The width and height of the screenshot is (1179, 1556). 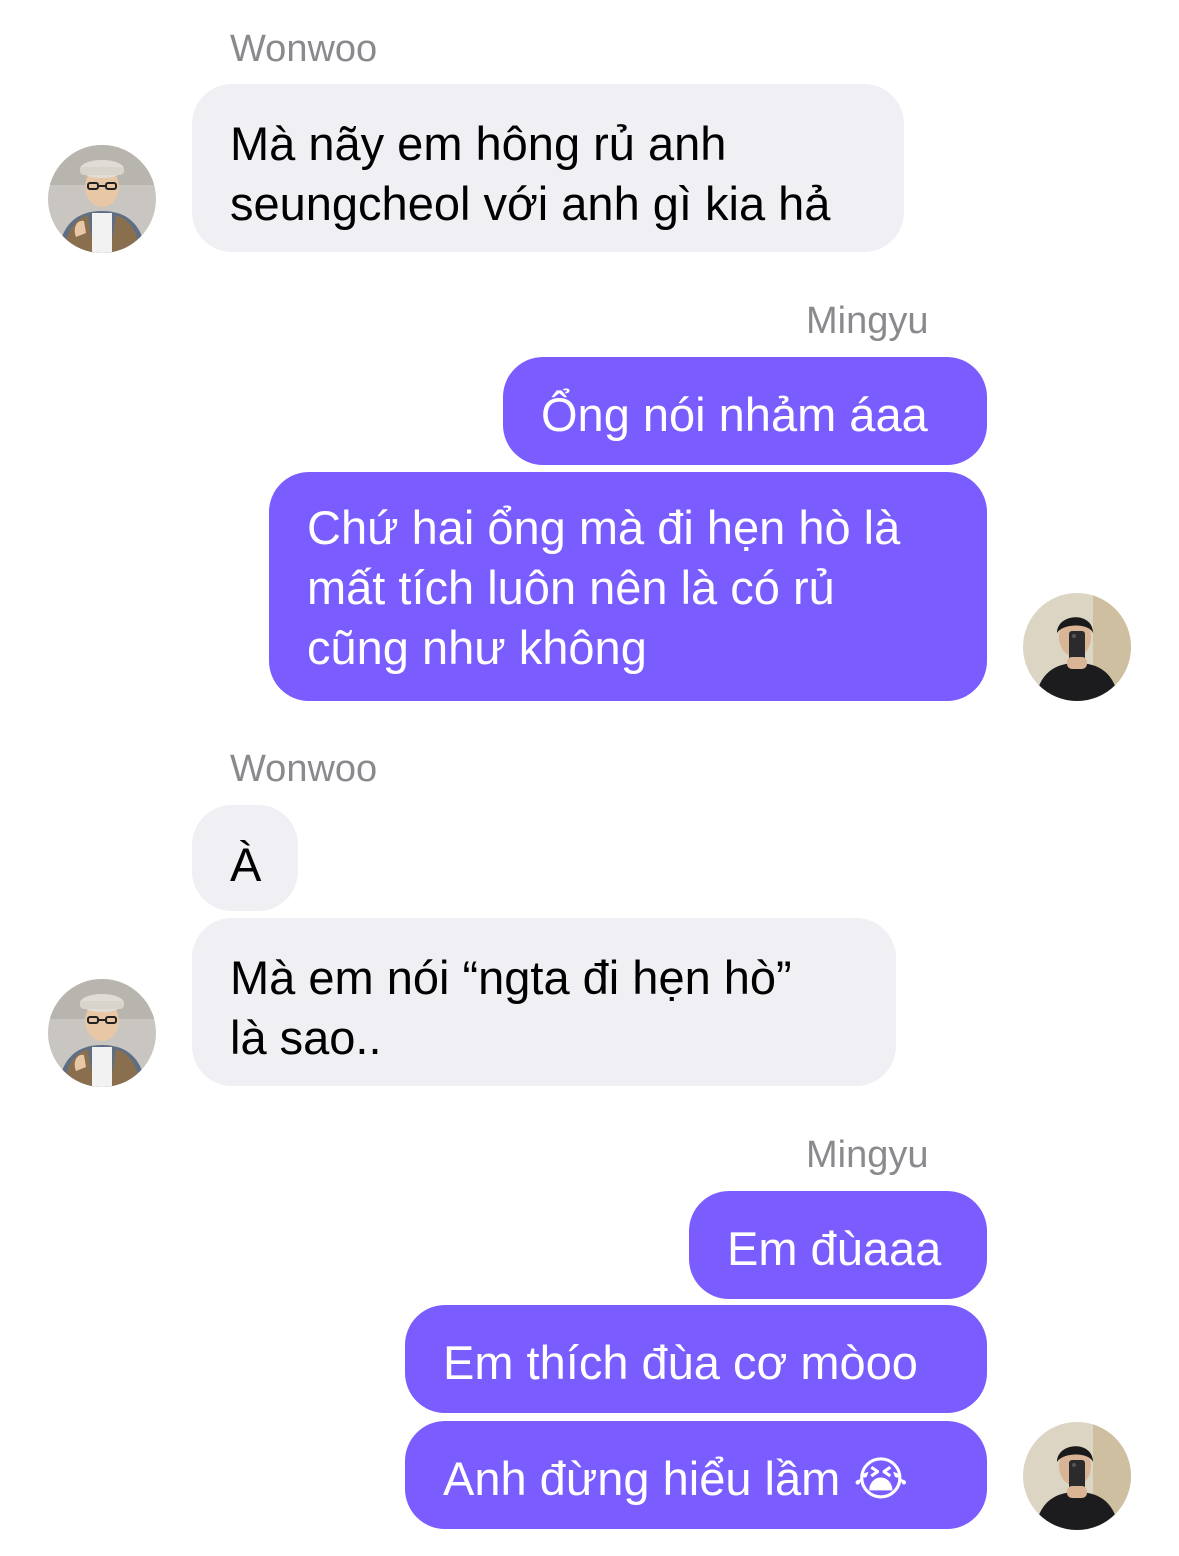 What do you see at coordinates (745, 411) in the screenshot?
I see `message-bubble-outgoing: Ổng nói nhảm áaa` at bounding box center [745, 411].